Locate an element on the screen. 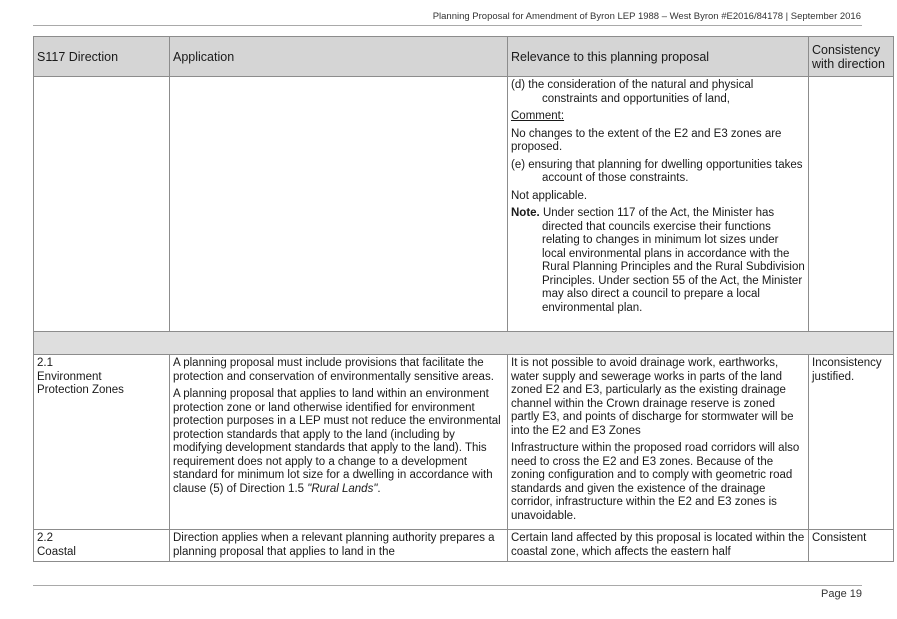 The height and width of the screenshot is (619, 897). cell-consistency-2-2: Consistent is located at coordinates (851, 545).